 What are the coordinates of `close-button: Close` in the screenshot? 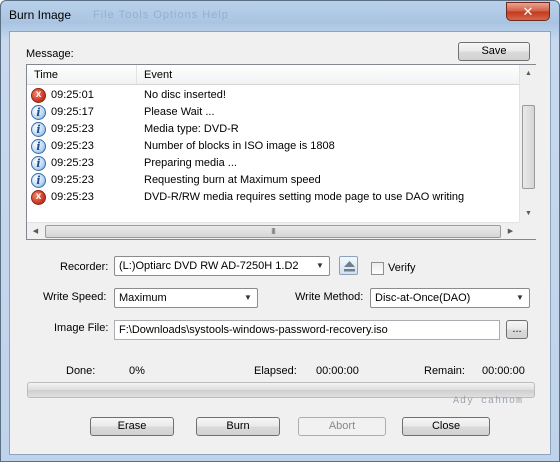 It's located at (446, 426).